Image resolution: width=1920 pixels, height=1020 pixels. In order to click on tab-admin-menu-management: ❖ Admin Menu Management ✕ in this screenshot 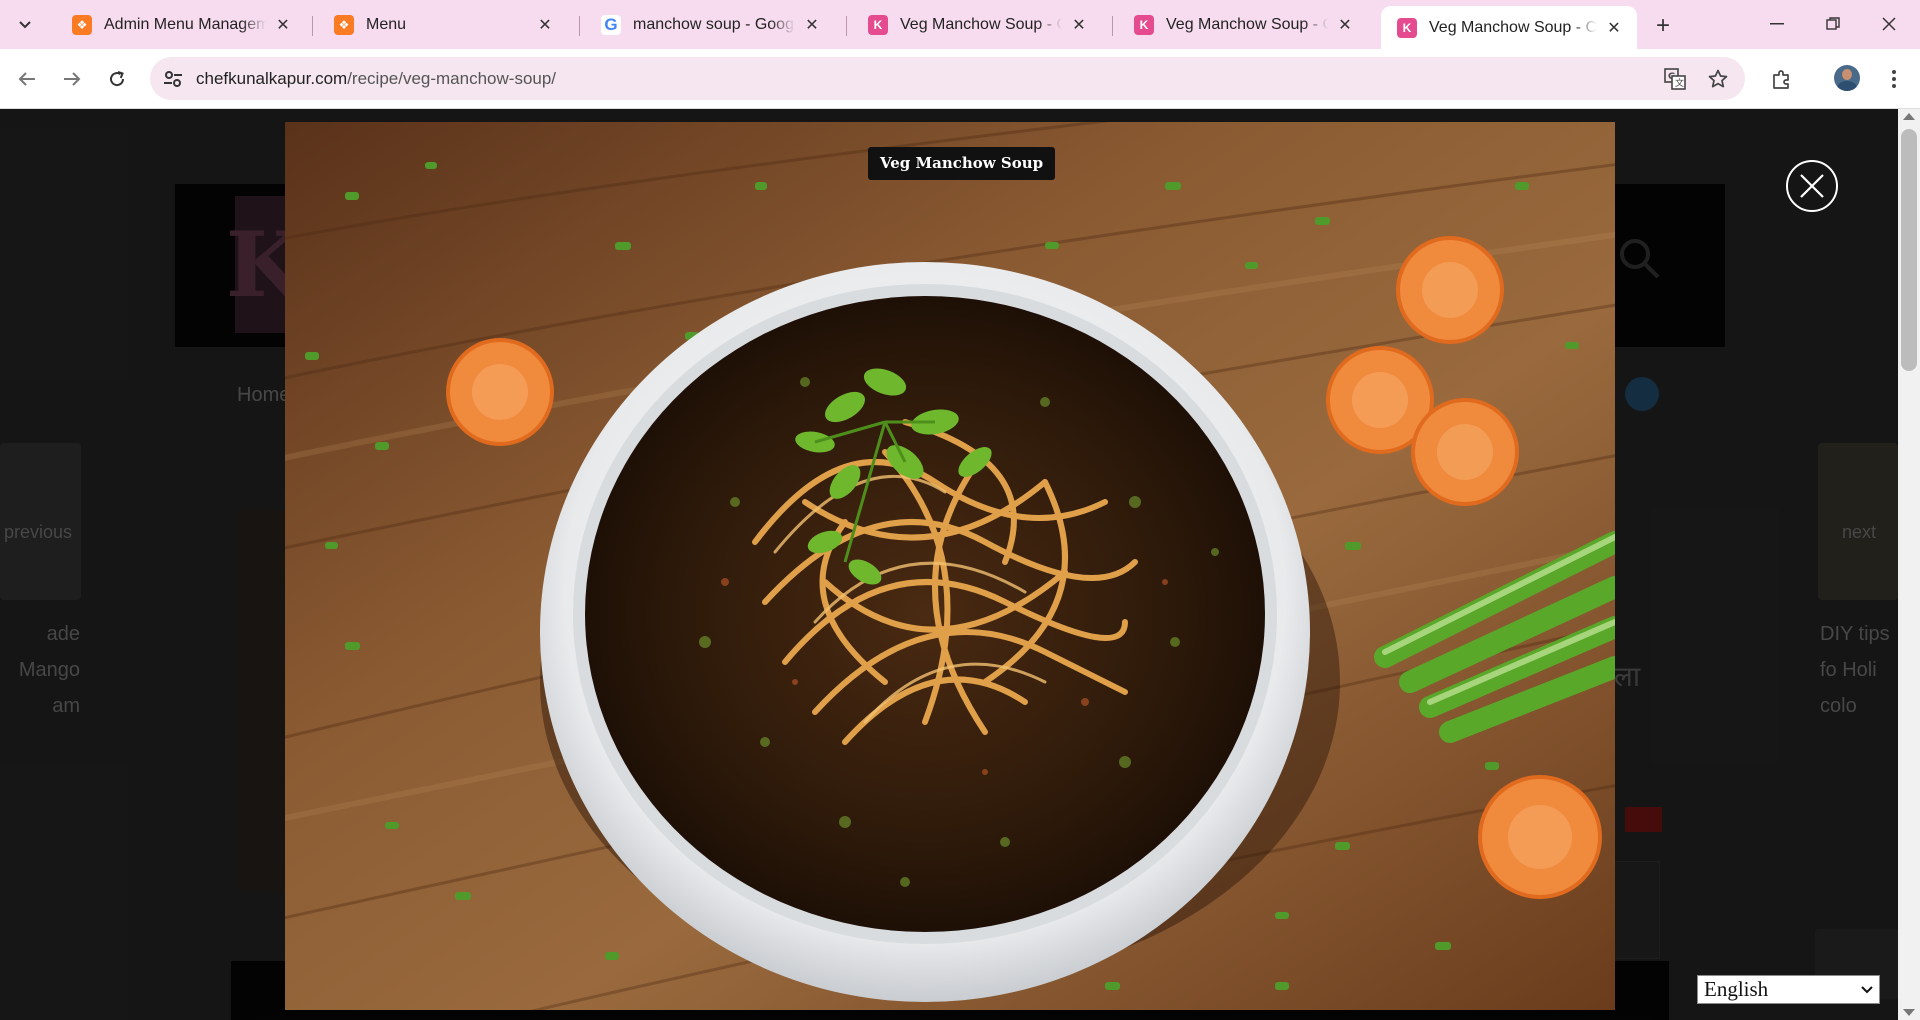, I will do `click(181, 25)`.